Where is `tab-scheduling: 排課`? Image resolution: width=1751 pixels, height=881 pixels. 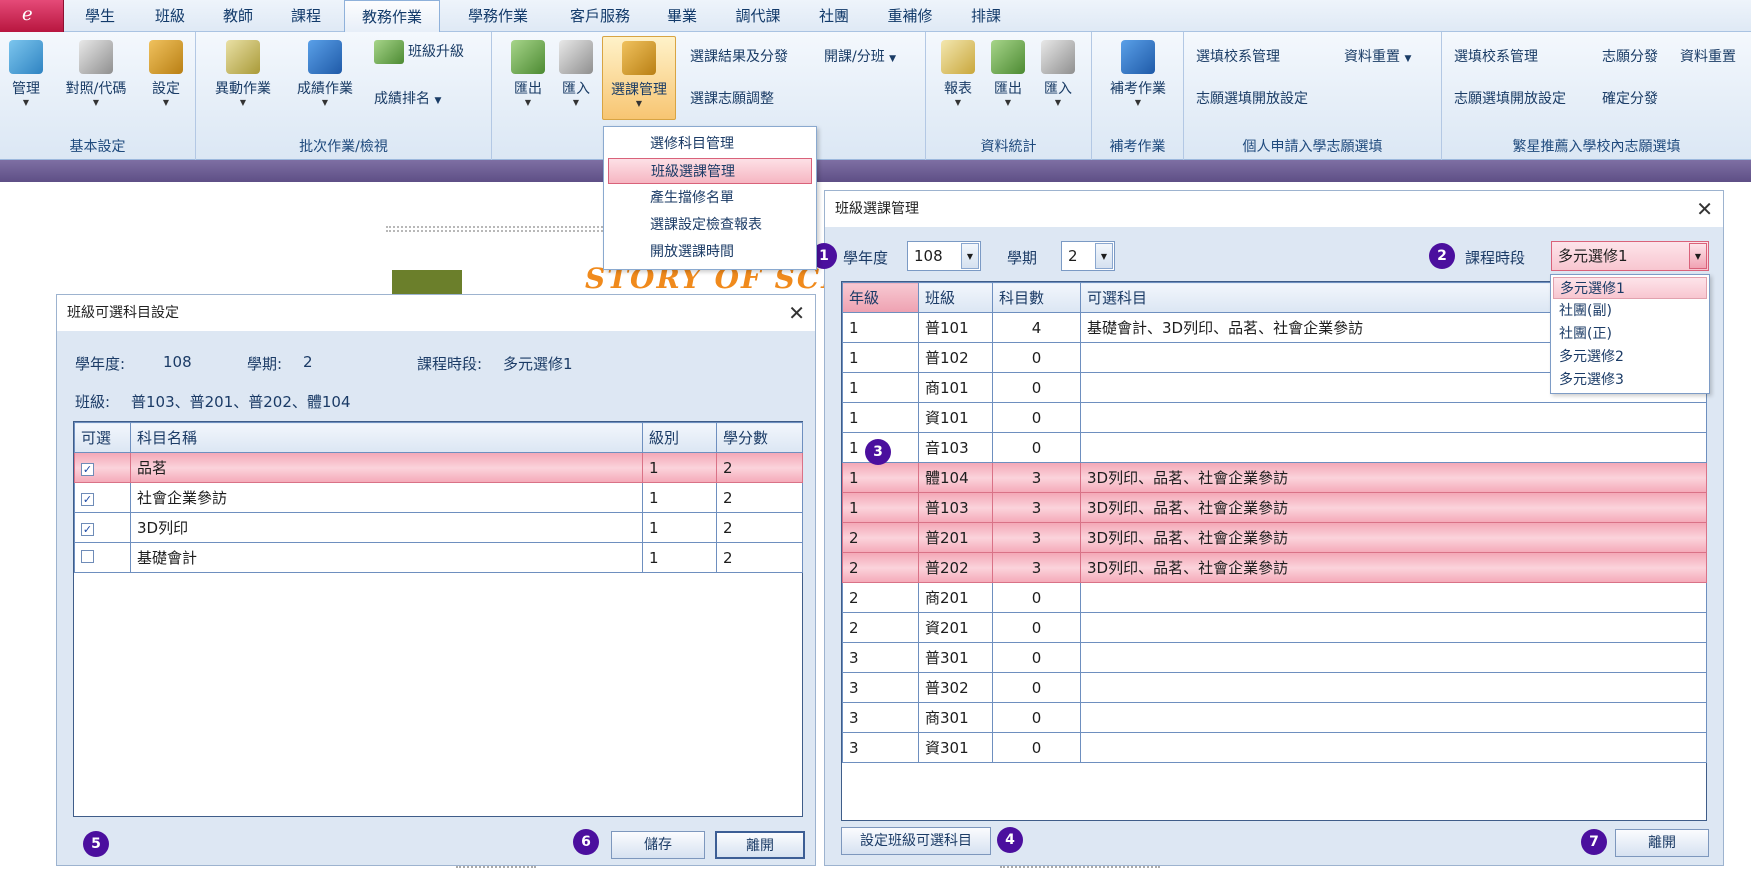
tab-scheduling: 排課 is located at coordinates (986, 16).